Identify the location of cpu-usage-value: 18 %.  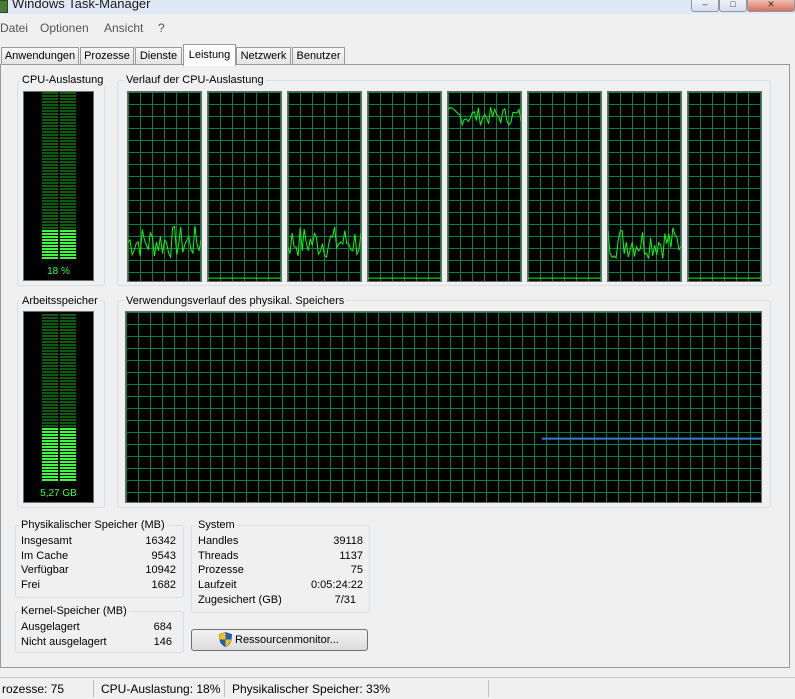
(58, 271).